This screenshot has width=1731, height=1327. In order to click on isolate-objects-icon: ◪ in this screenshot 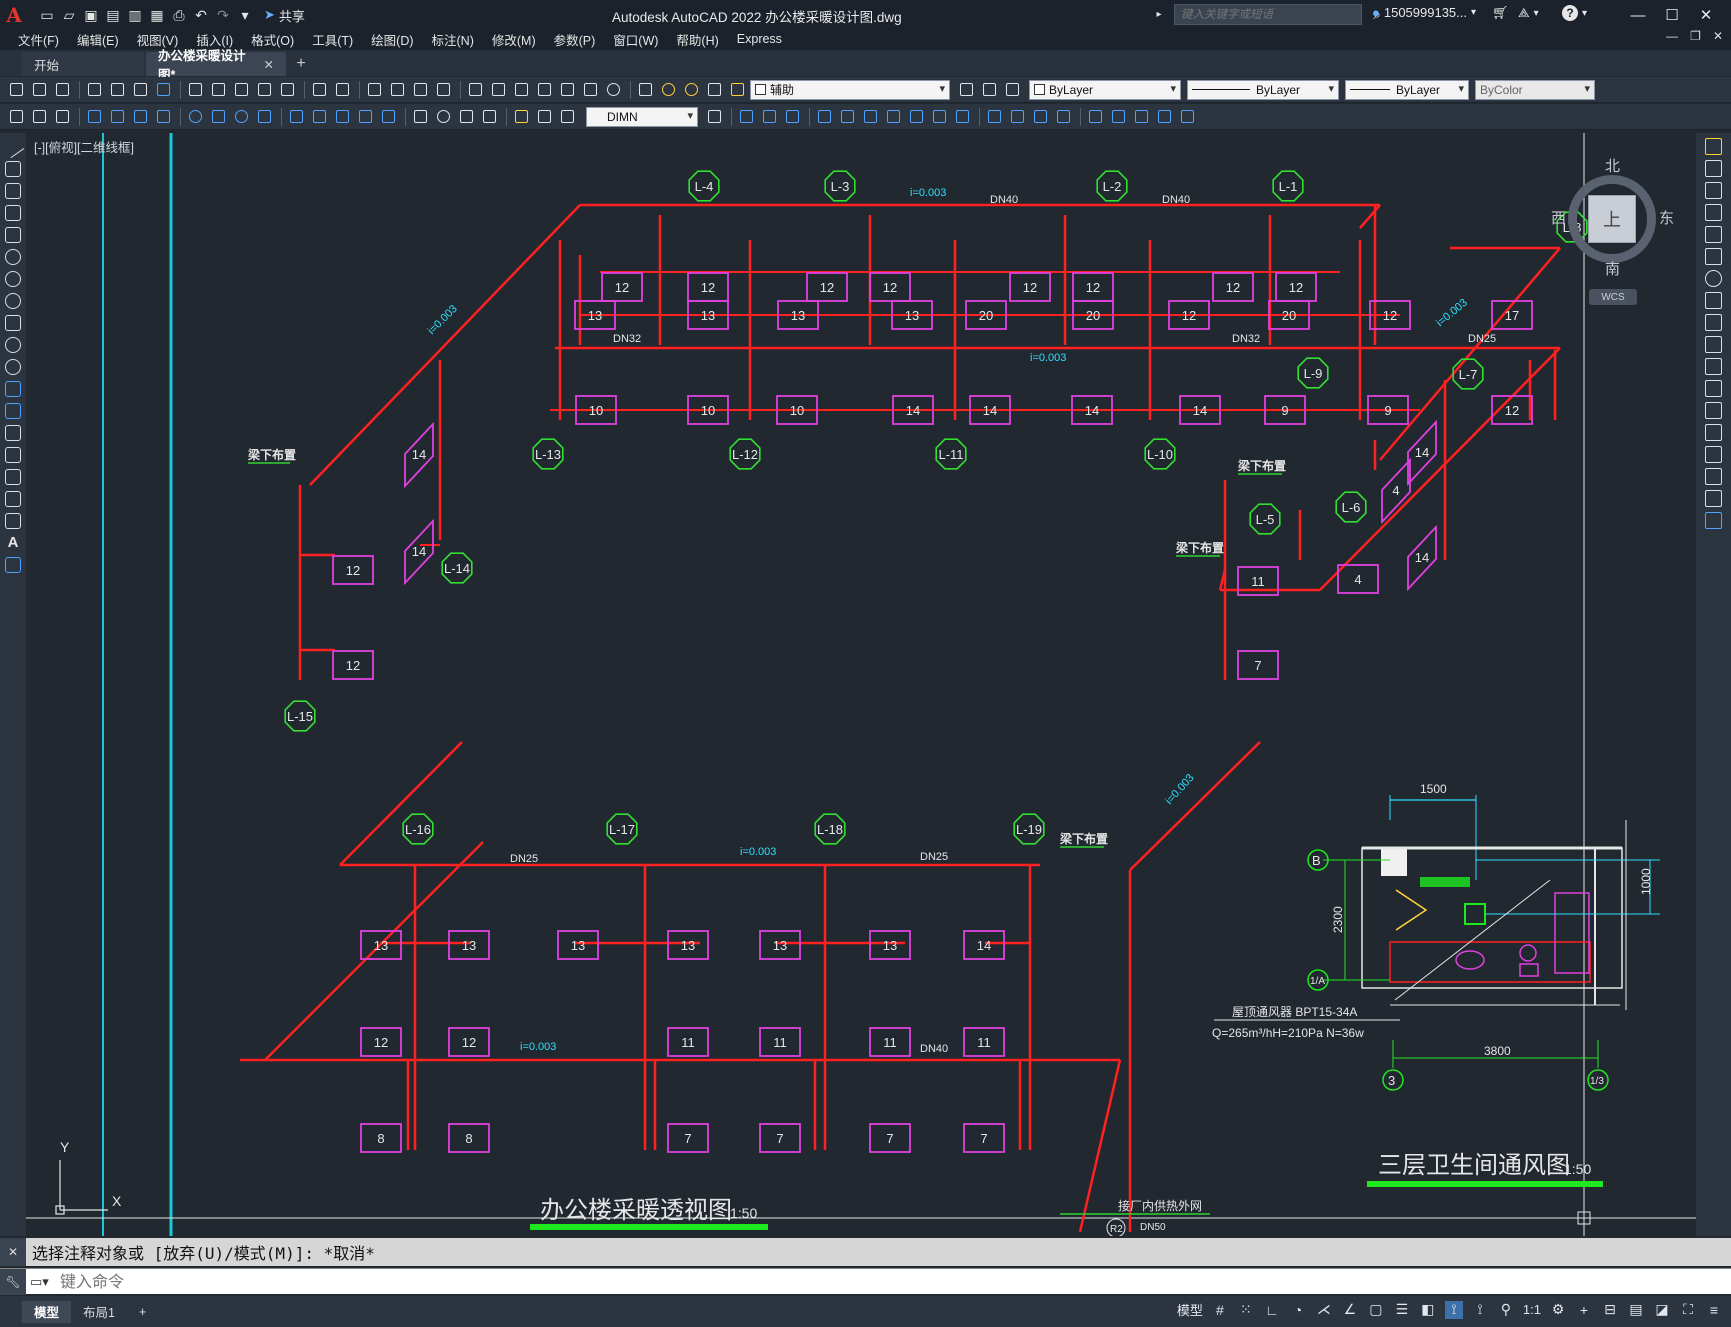, I will do `click(1662, 1310)`.